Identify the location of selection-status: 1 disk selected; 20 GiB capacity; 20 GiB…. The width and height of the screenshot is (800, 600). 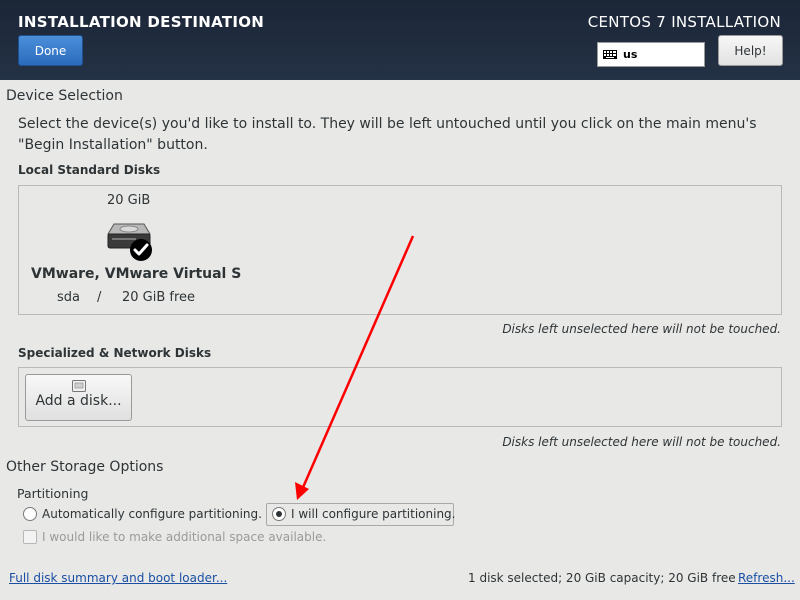
(602, 578).